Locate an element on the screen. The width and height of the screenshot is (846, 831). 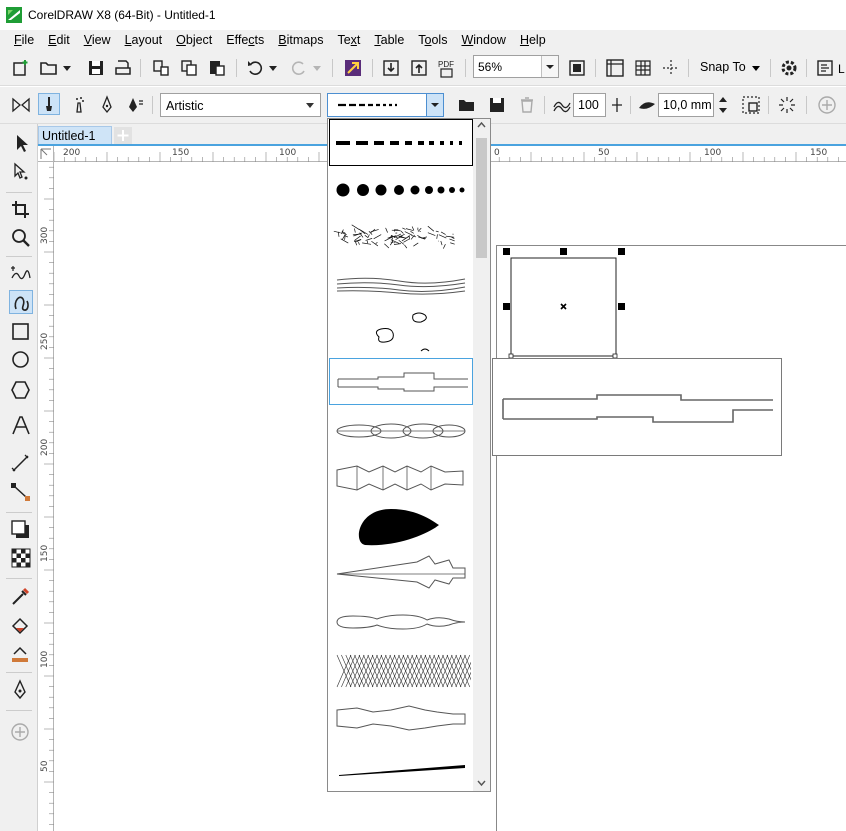
smoothing-input: 100 is located at coordinates (589, 105).